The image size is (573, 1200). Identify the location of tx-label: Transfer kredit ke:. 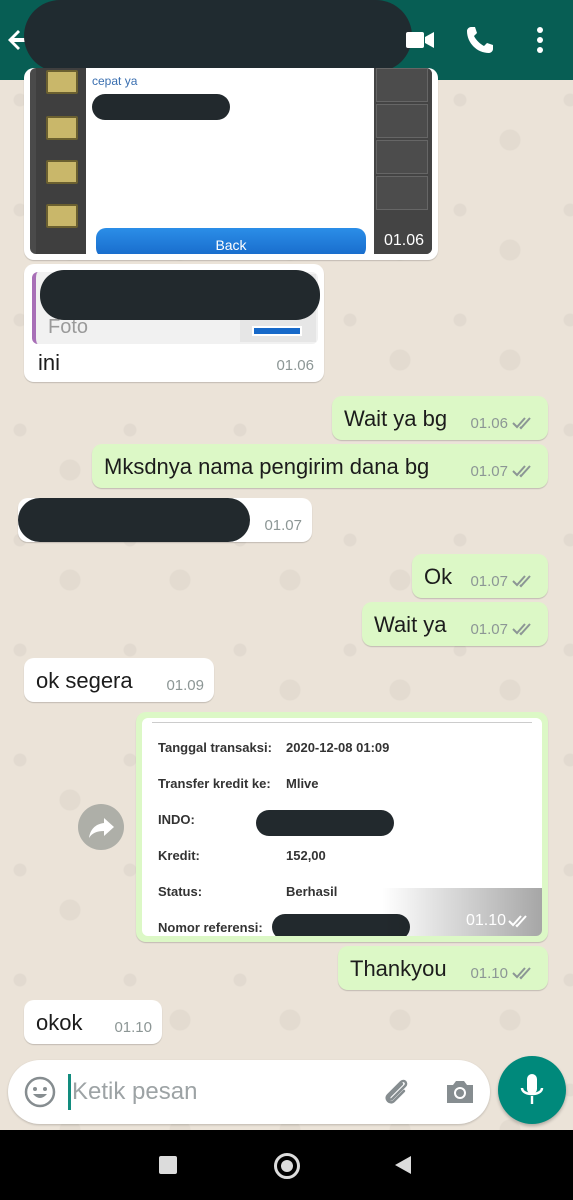
(214, 783).